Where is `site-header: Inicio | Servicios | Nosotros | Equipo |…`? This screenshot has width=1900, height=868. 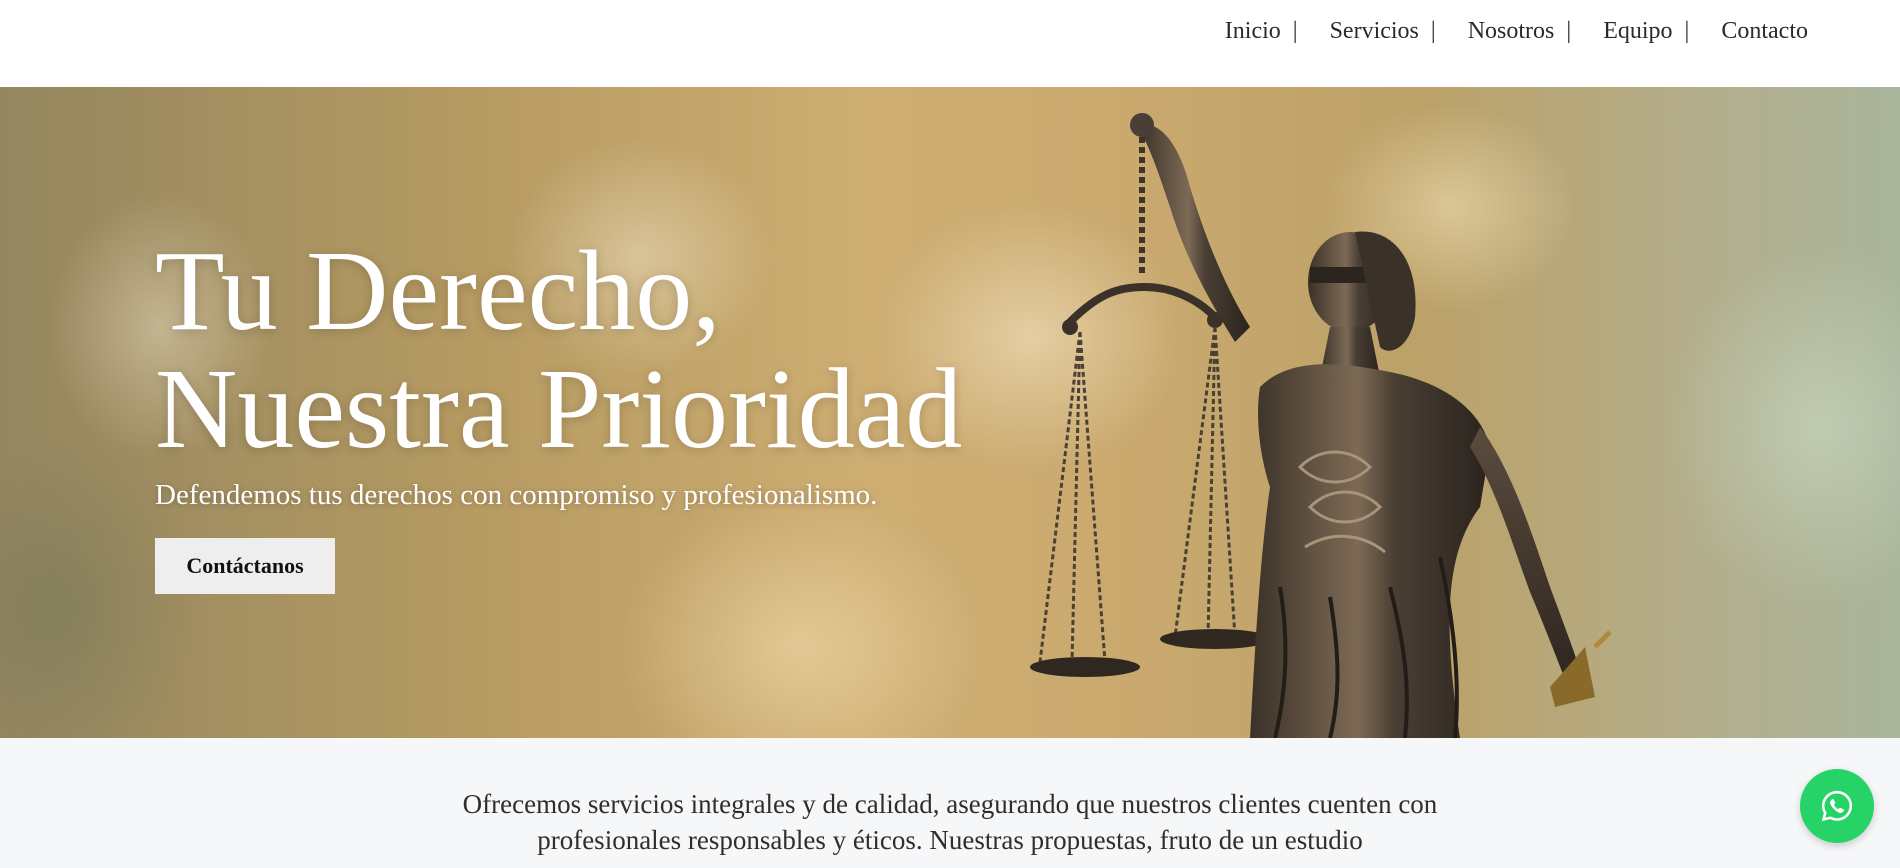 site-header: Inicio | Servicios | Nosotros | Equipo |… is located at coordinates (950, 43).